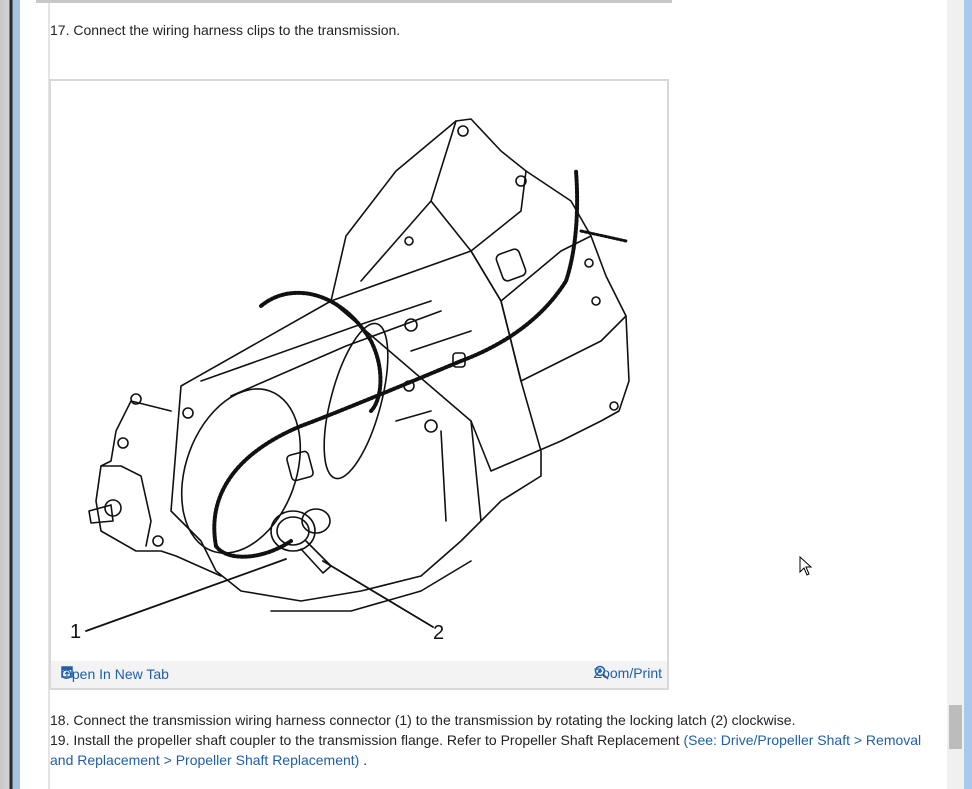 This screenshot has width=972, height=789. I want to click on callout-2: 2, so click(439, 633).